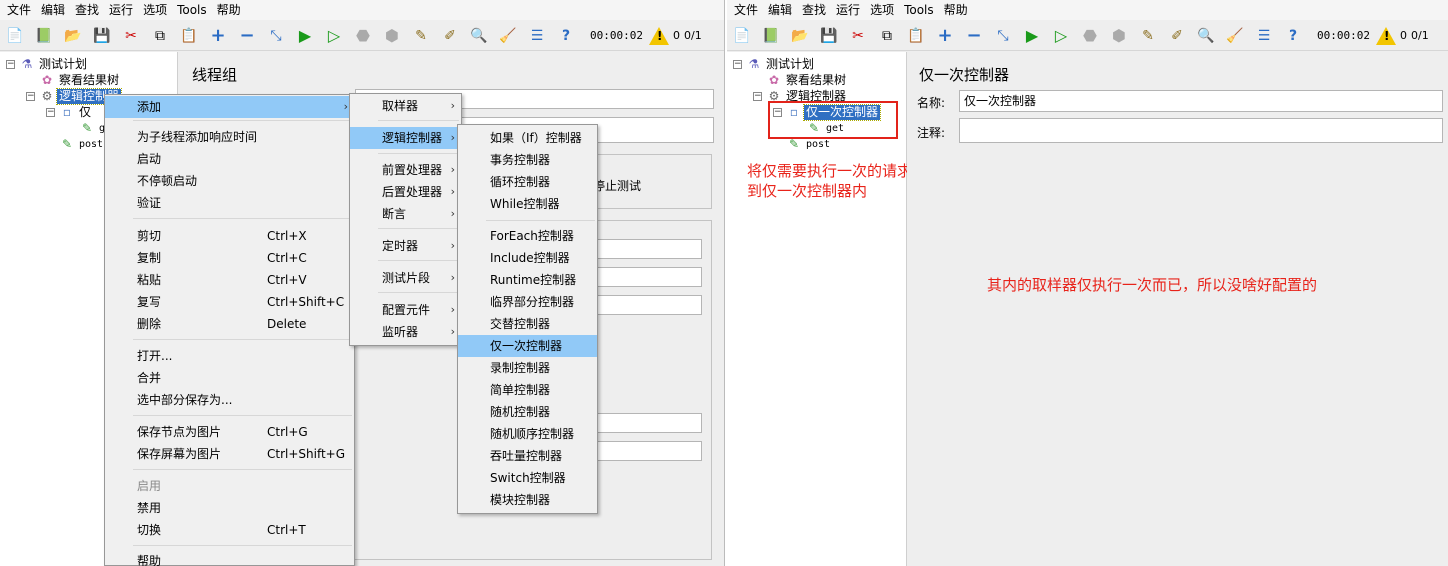  Describe the element at coordinates (527, 368) in the screenshot. I see `logic-item-recording: 录制控制器` at that location.